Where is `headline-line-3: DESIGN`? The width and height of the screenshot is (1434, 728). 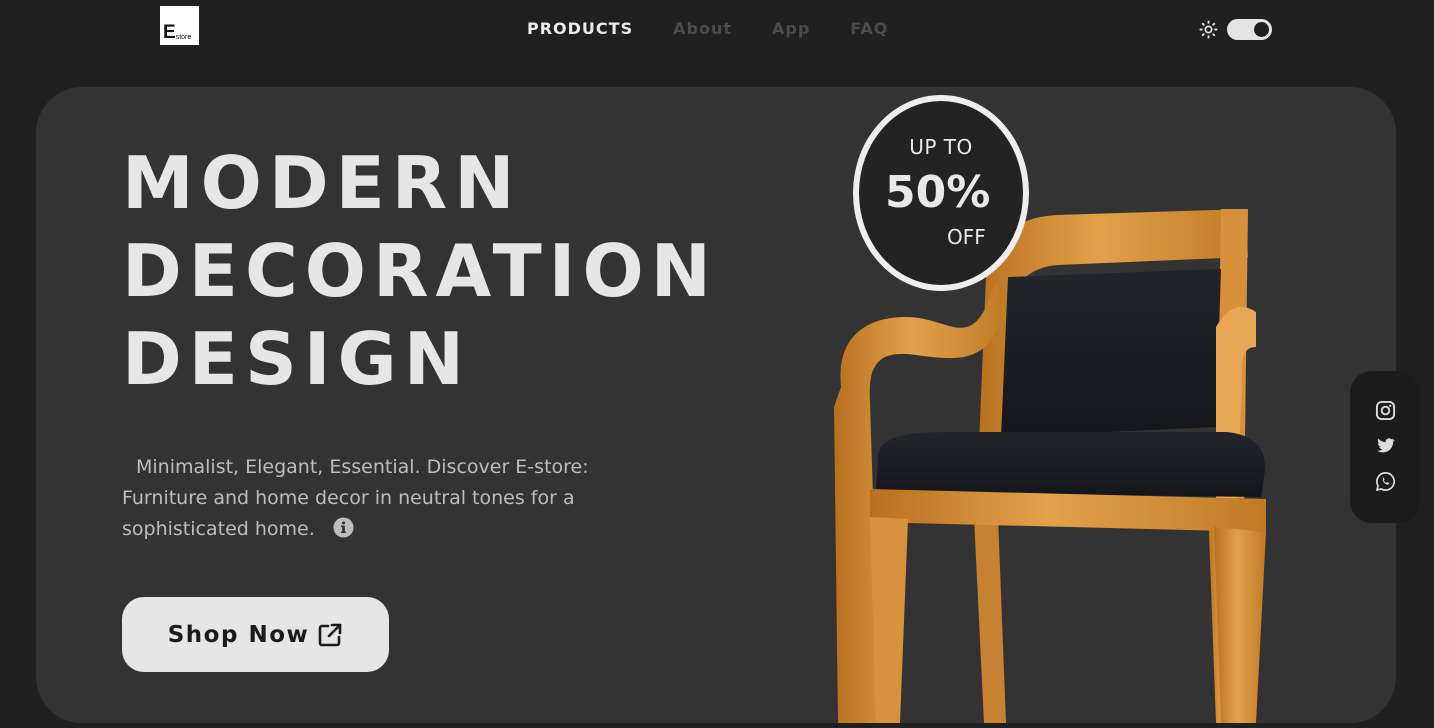 headline-line-3: DESIGN is located at coordinates (296, 359).